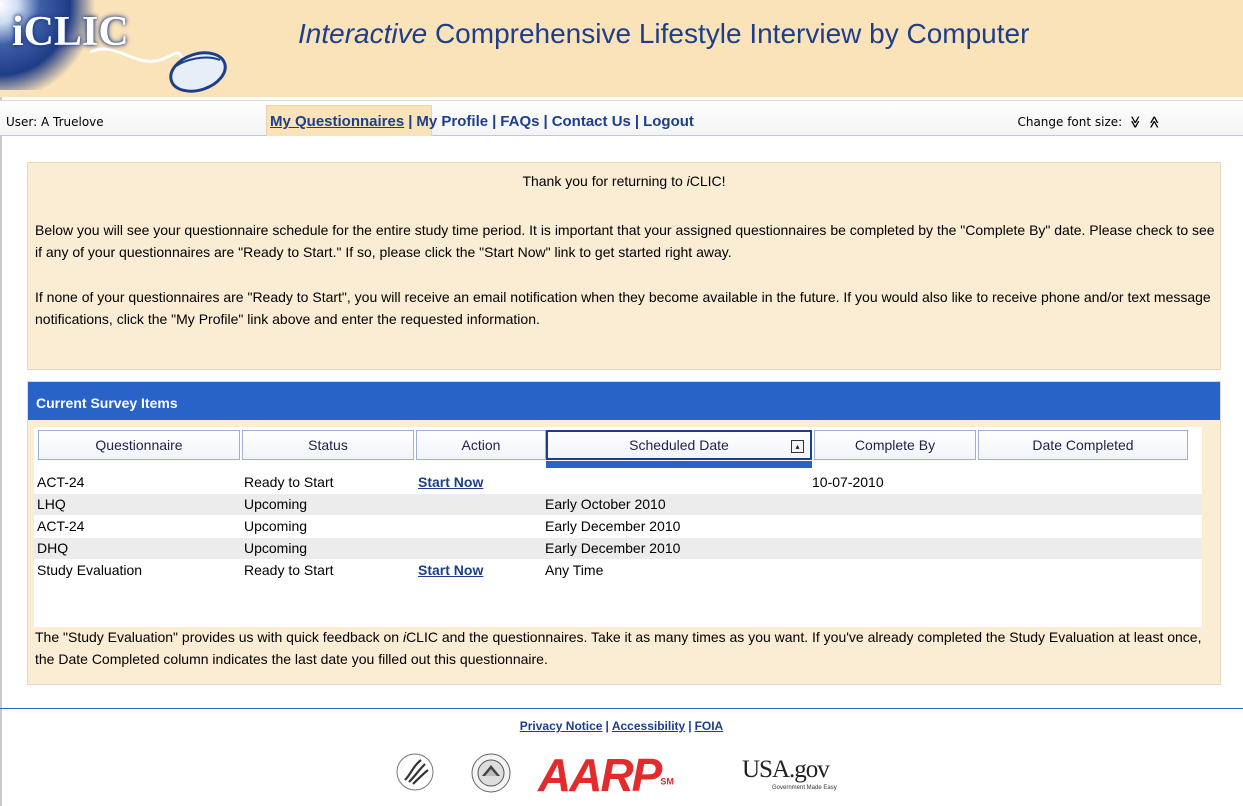 Image resolution: width=1243 pixels, height=806 pixels. What do you see at coordinates (648, 726) in the screenshot?
I see `accessibility-link: Accessibility` at bounding box center [648, 726].